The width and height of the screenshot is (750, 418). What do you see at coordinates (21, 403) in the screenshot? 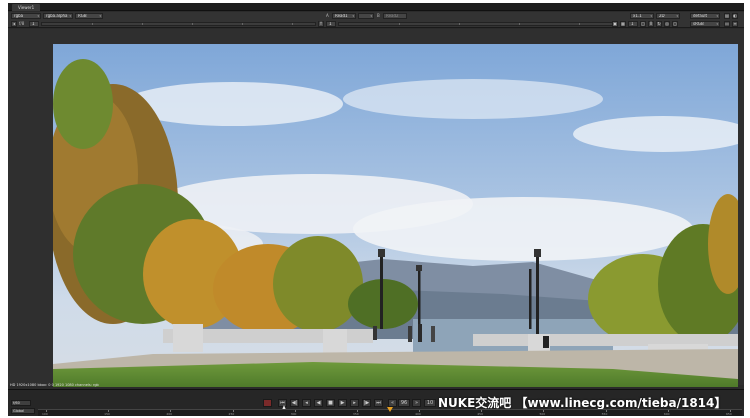
I see `fps-field: f/60` at bounding box center [21, 403].